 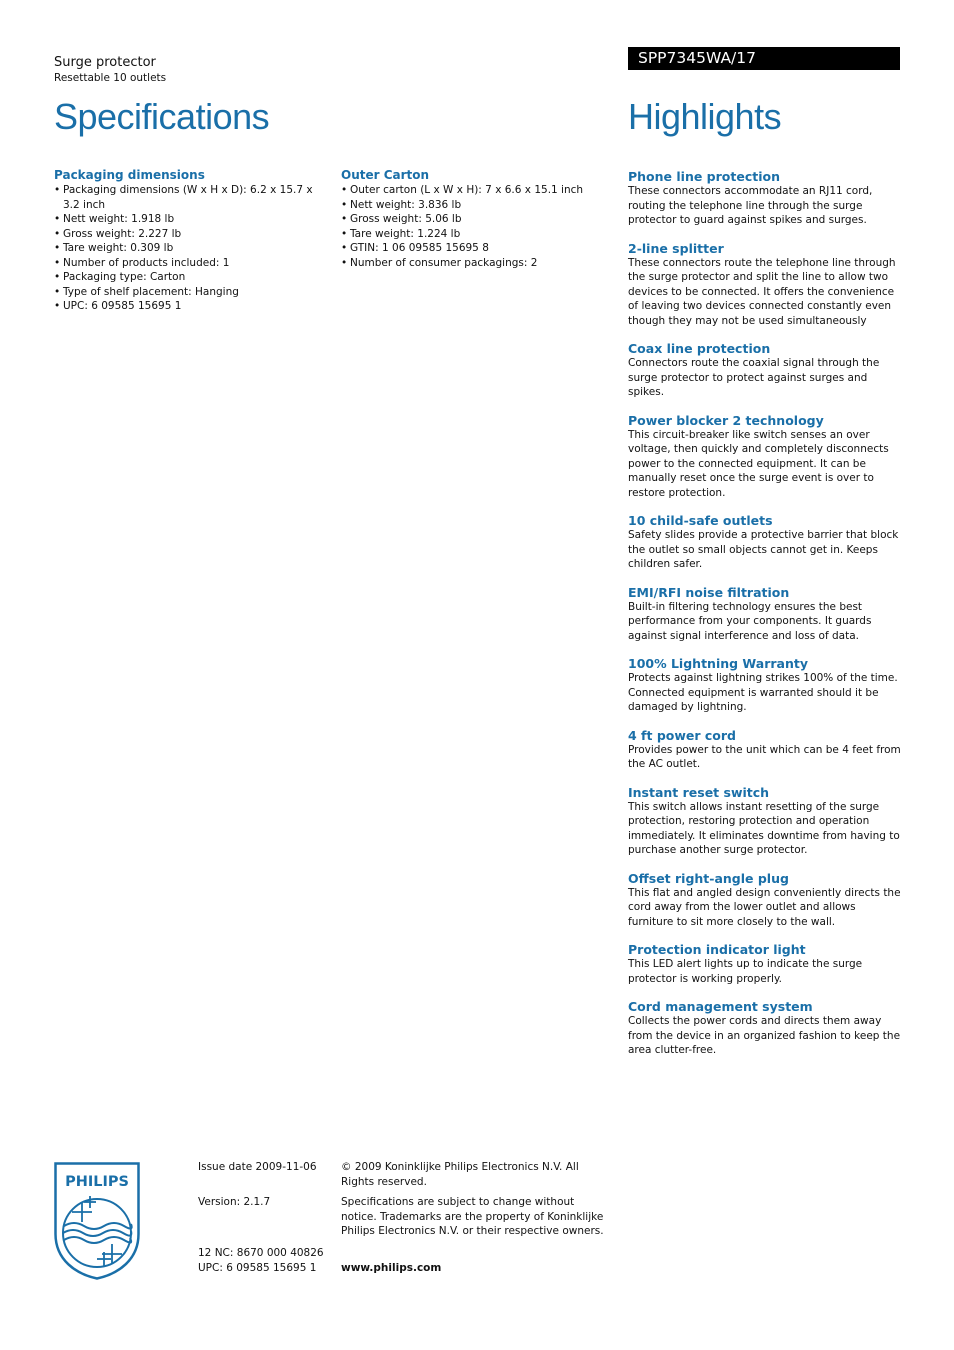 I want to click on spec-item: Number of products included: 1, so click(x=184, y=263).